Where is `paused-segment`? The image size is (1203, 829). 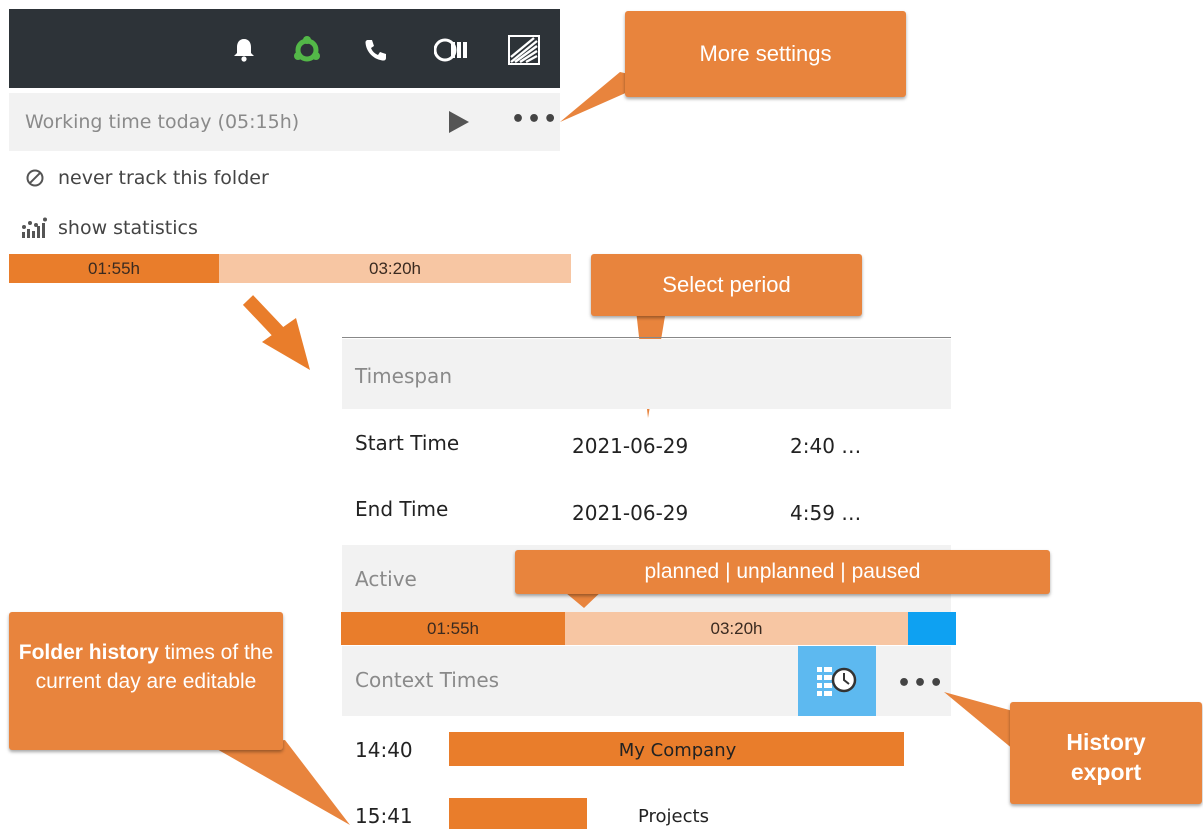
paused-segment is located at coordinates (932, 628).